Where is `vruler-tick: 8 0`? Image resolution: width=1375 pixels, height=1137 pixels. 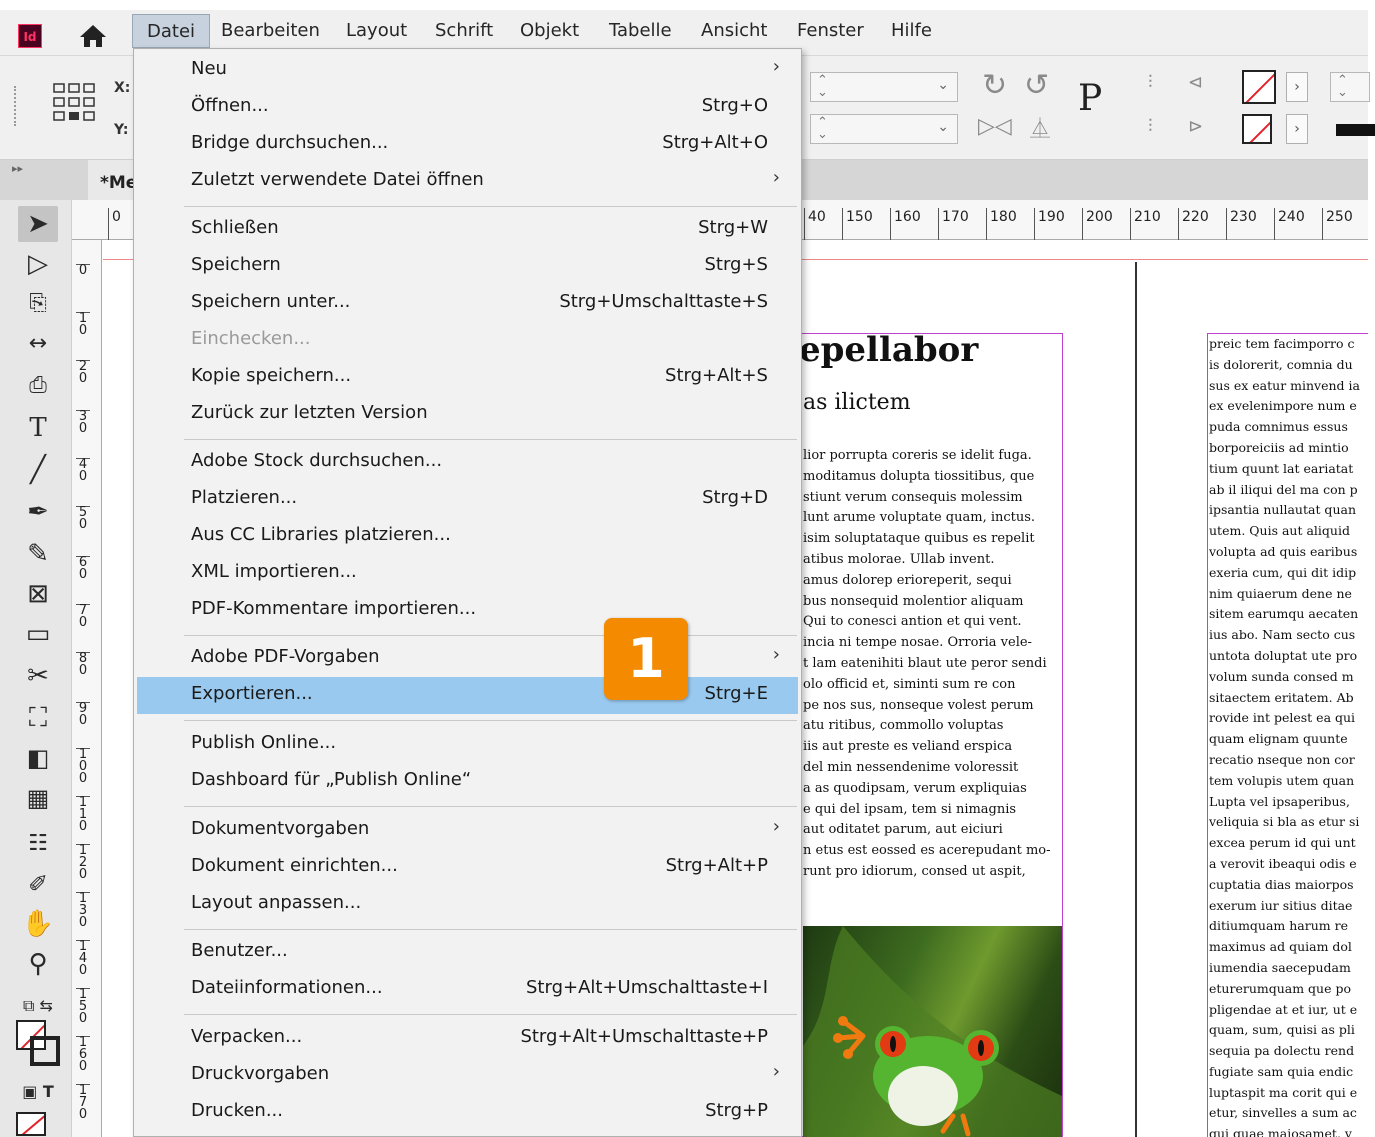 vruler-tick: 8 0 is located at coordinates (83, 664).